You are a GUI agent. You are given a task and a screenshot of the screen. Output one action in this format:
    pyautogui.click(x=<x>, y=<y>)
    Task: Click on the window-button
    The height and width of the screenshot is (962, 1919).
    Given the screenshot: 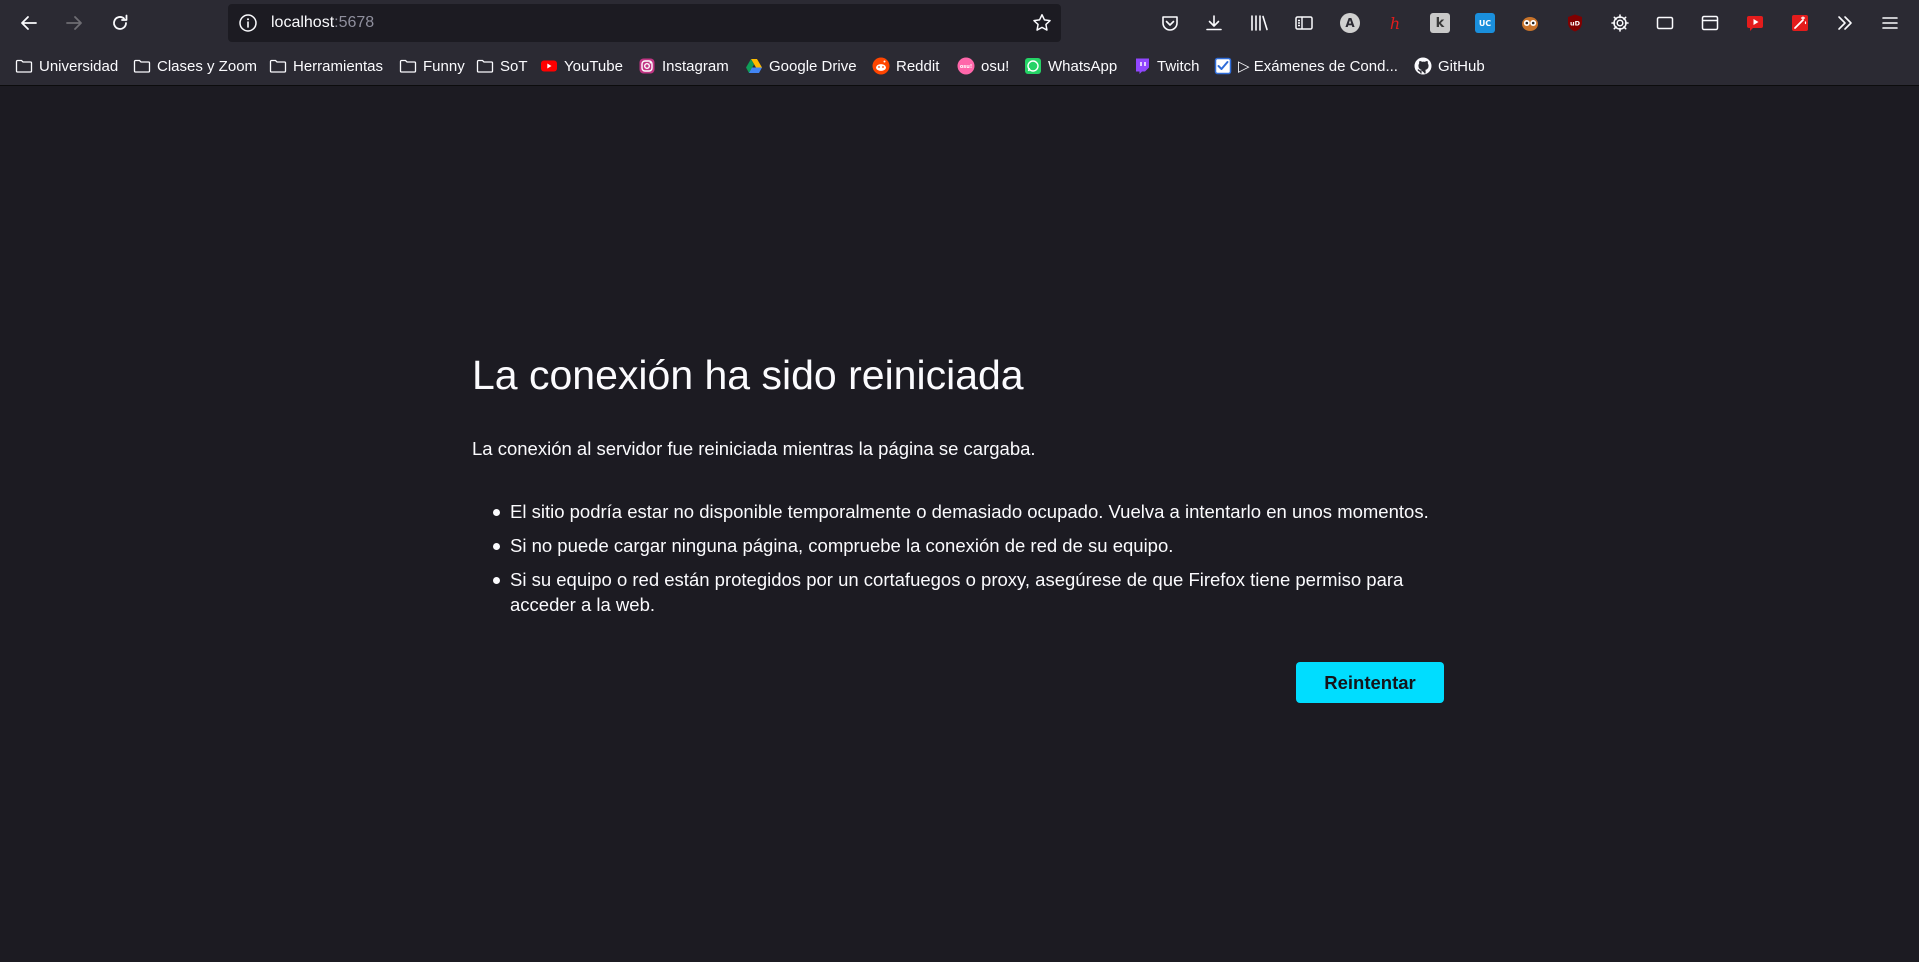 What is the action you would take?
    pyautogui.click(x=1665, y=23)
    